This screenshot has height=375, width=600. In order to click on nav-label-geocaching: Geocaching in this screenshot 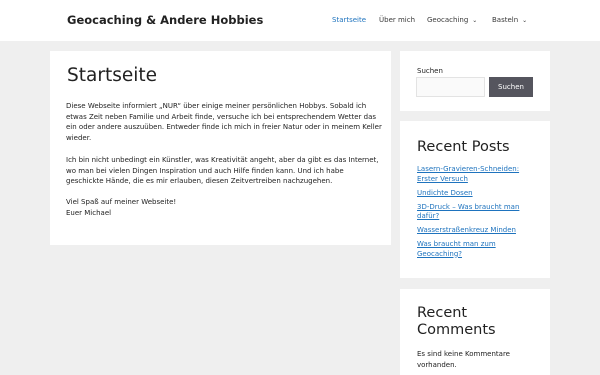, I will do `click(448, 20)`.